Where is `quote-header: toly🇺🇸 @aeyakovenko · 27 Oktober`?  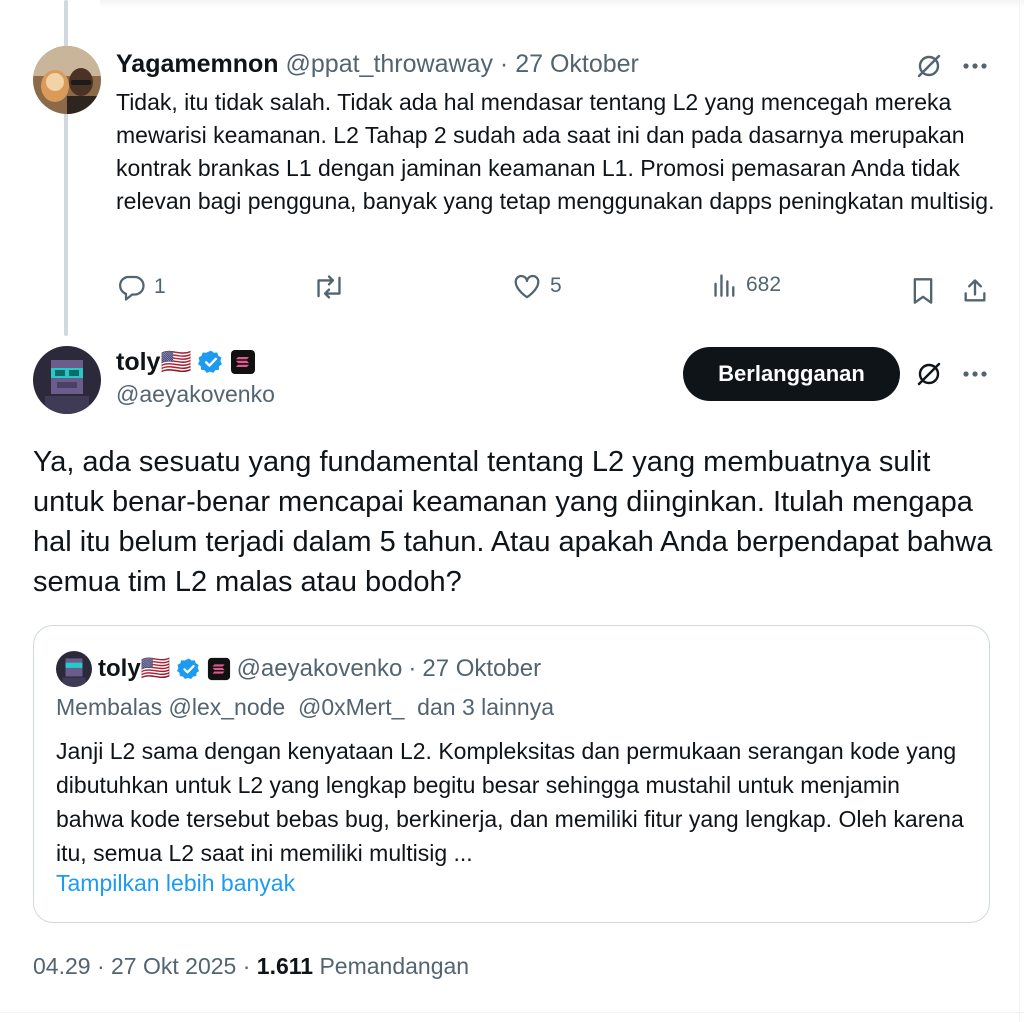
quote-header: toly🇺🇸 @aeyakovenko · 27 Oktober is located at coordinates (298, 669).